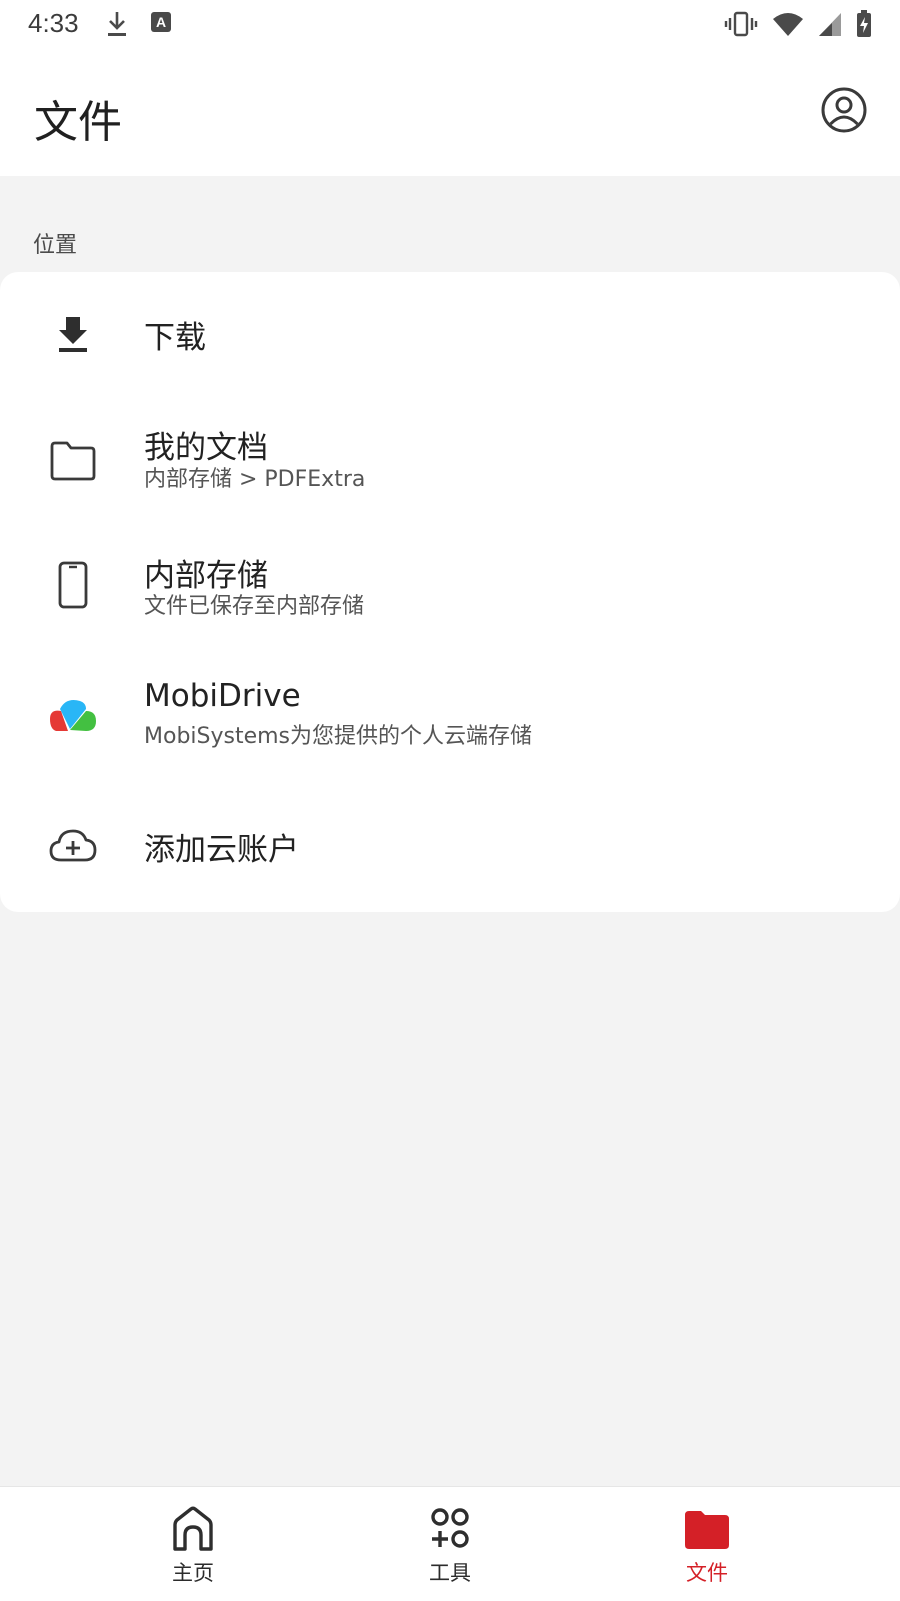  What do you see at coordinates (222, 696) in the screenshot?
I see `location-title: MobiDrive` at bounding box center [222, 696].